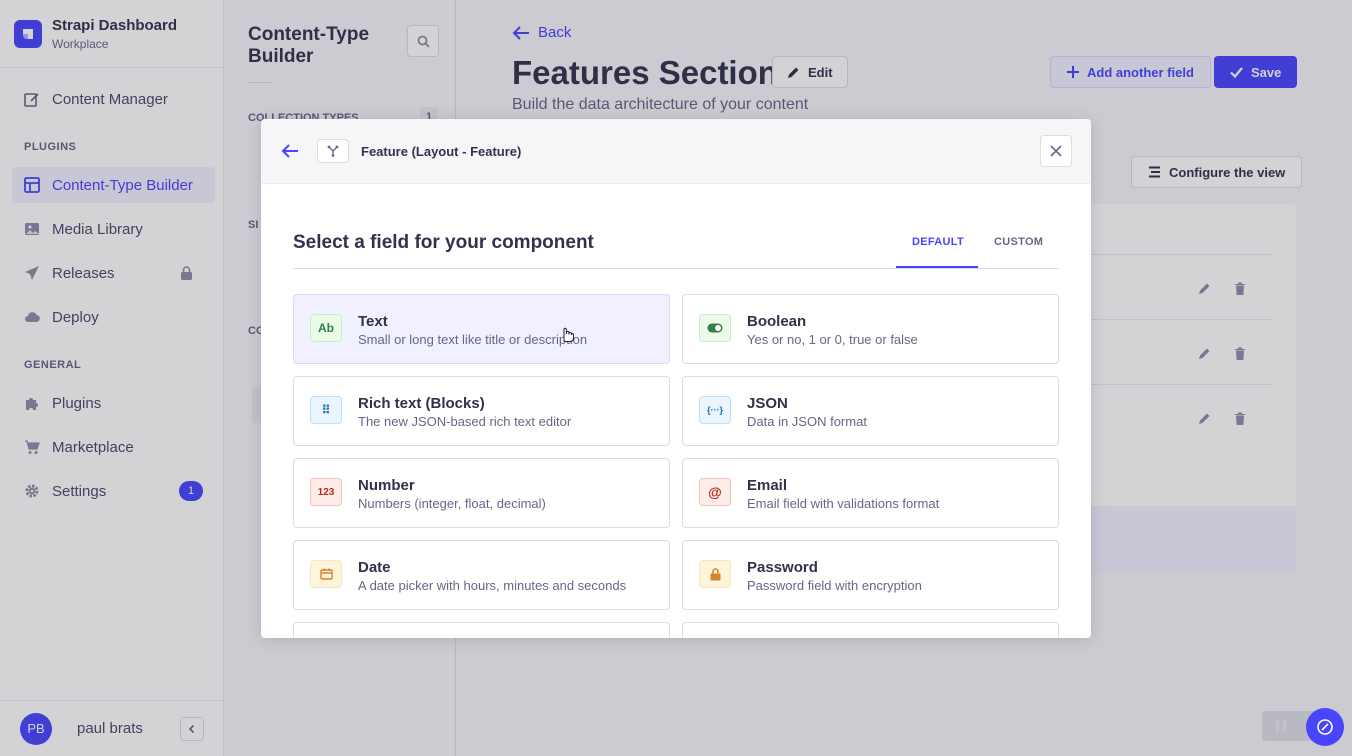 The image size is (1352, 756). I want to click on close-icon, so click(1056, 151).